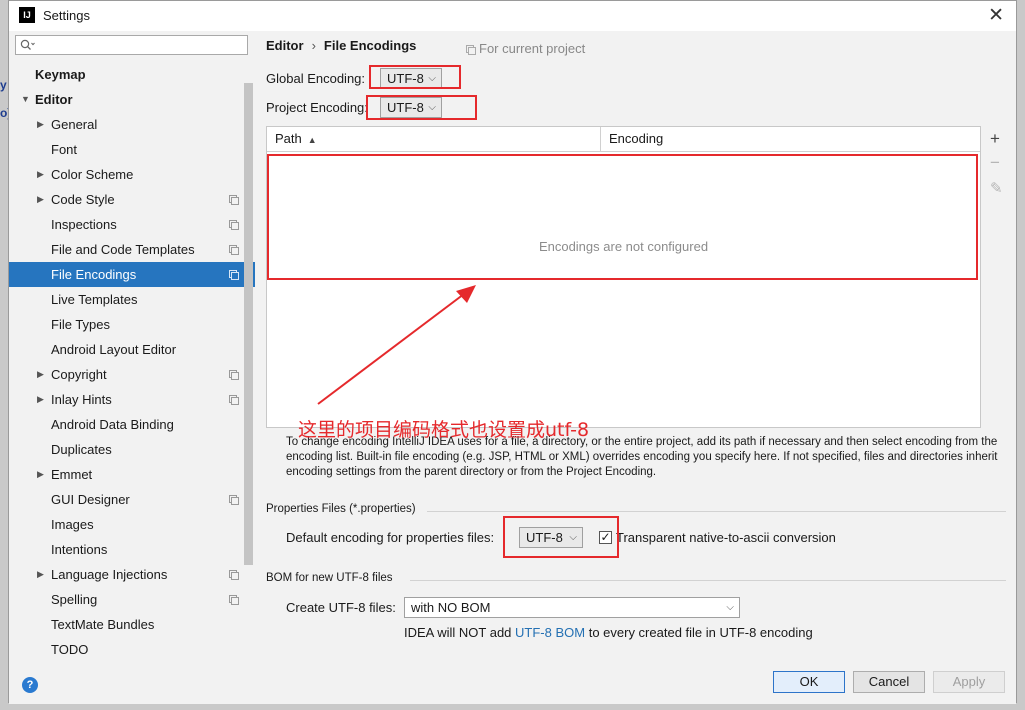  Describe the element at coordinates (132, 499) in the screenshot. I see `sidebar-item-gui-designer: GUI Designer` at that location.